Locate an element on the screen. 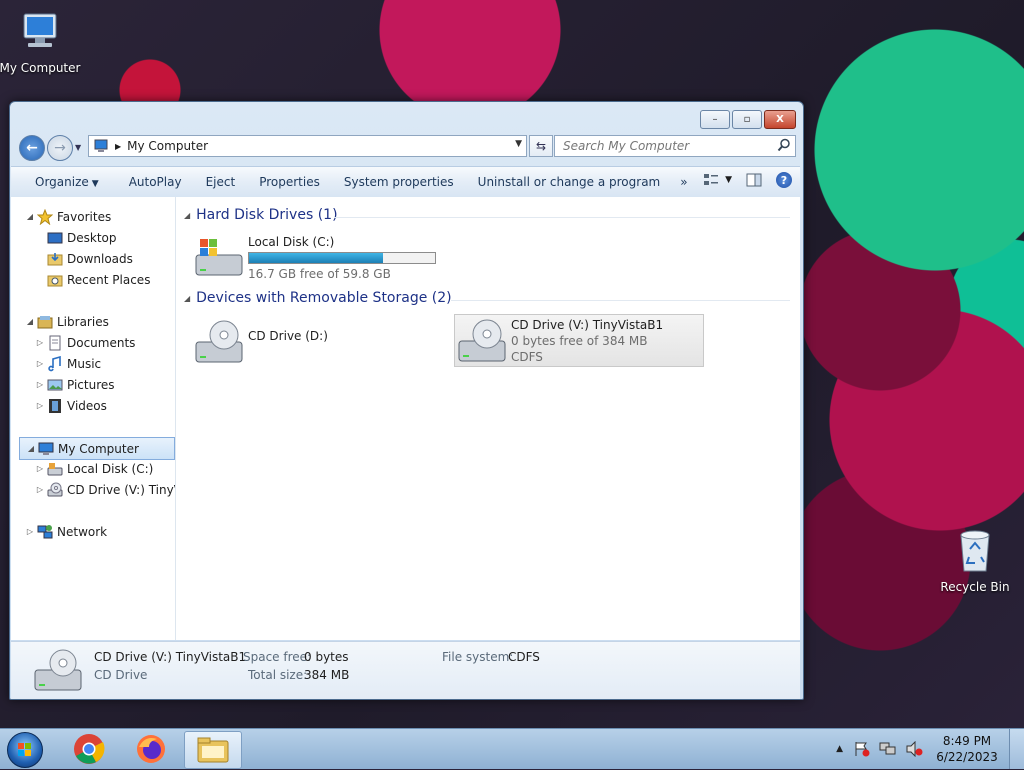 The image size is (1024, 770). address-bar: ▶ My Computer ▼ is located at coordinates (307, 146).